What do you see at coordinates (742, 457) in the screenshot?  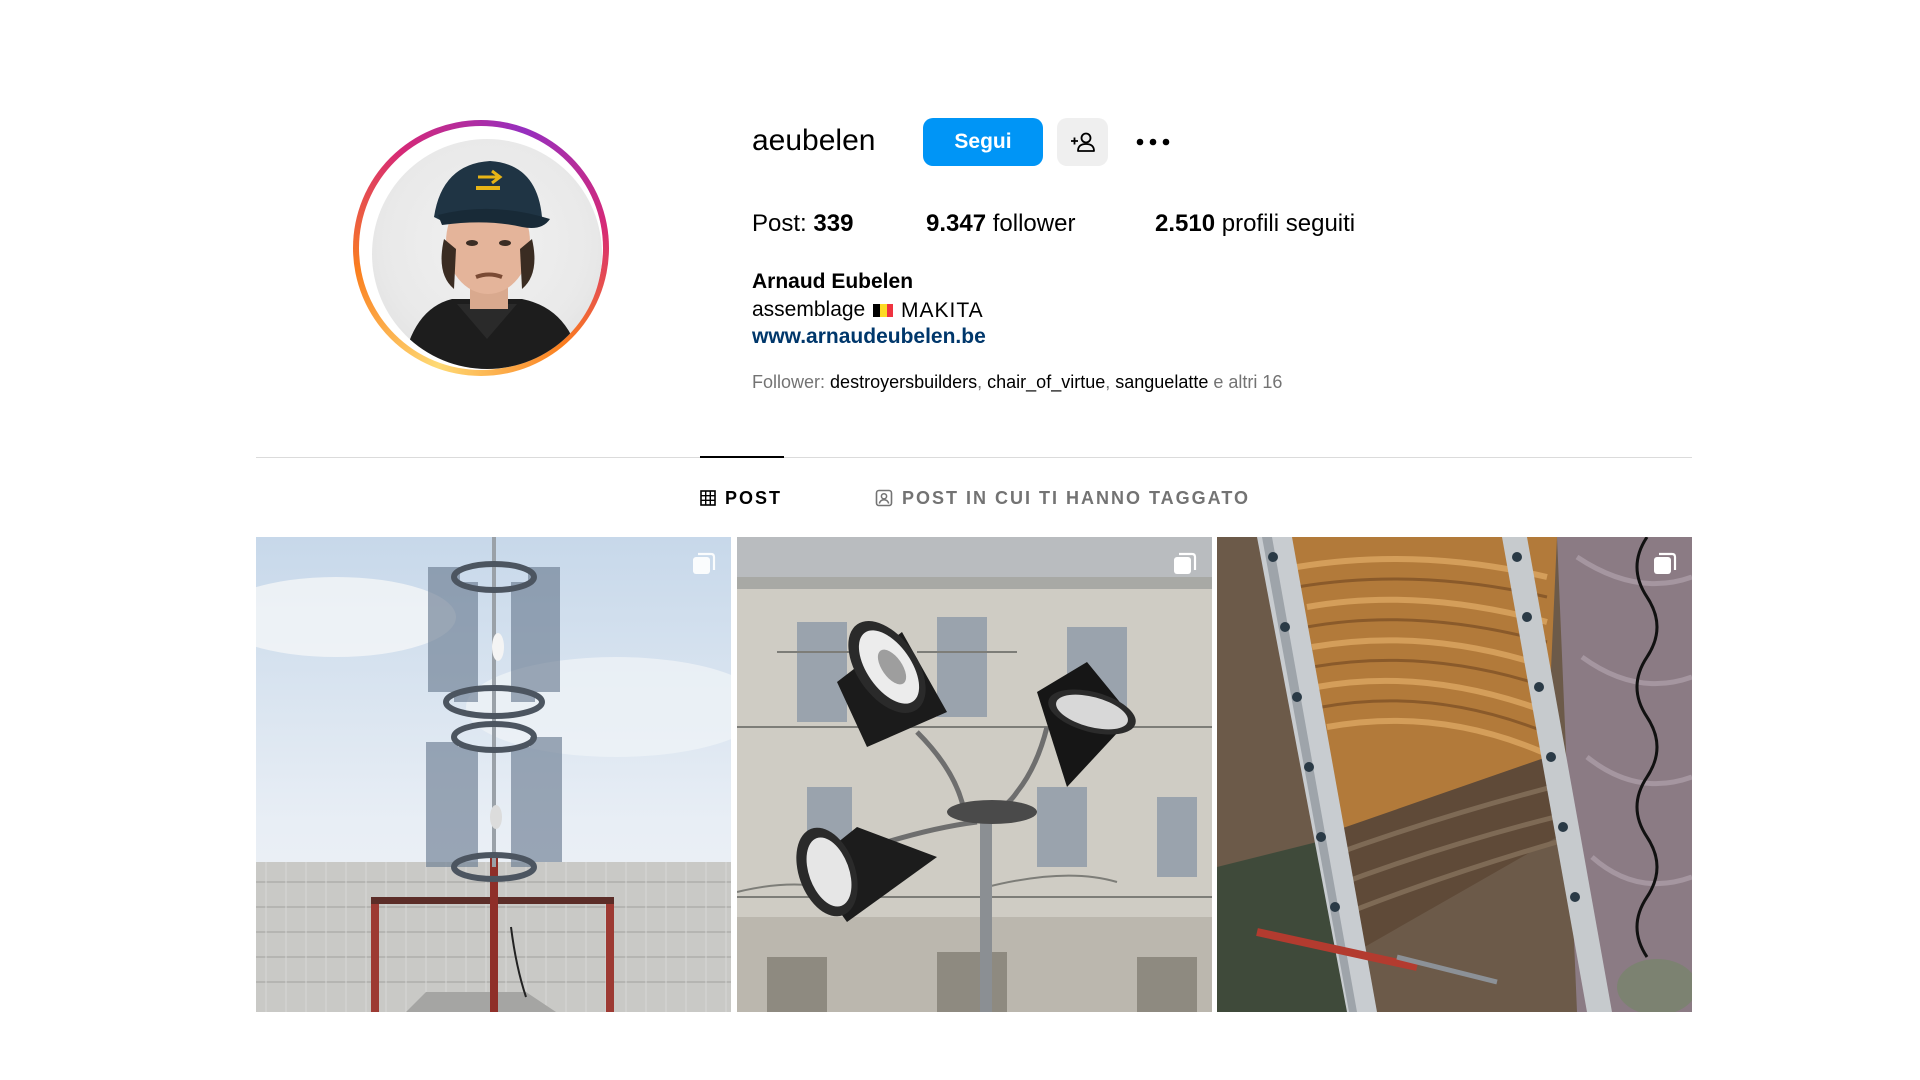 I see `active-tab-indicator` at bounding box center [742, 457].